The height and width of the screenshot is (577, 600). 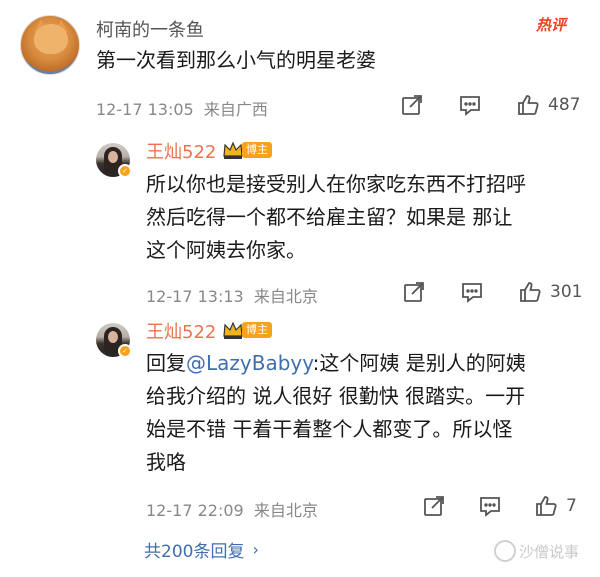 What do you see at coordinates (145, 109) in the screenshot?
I see `comment-time: 12-17 13:05` at bounding box center [145, 109].